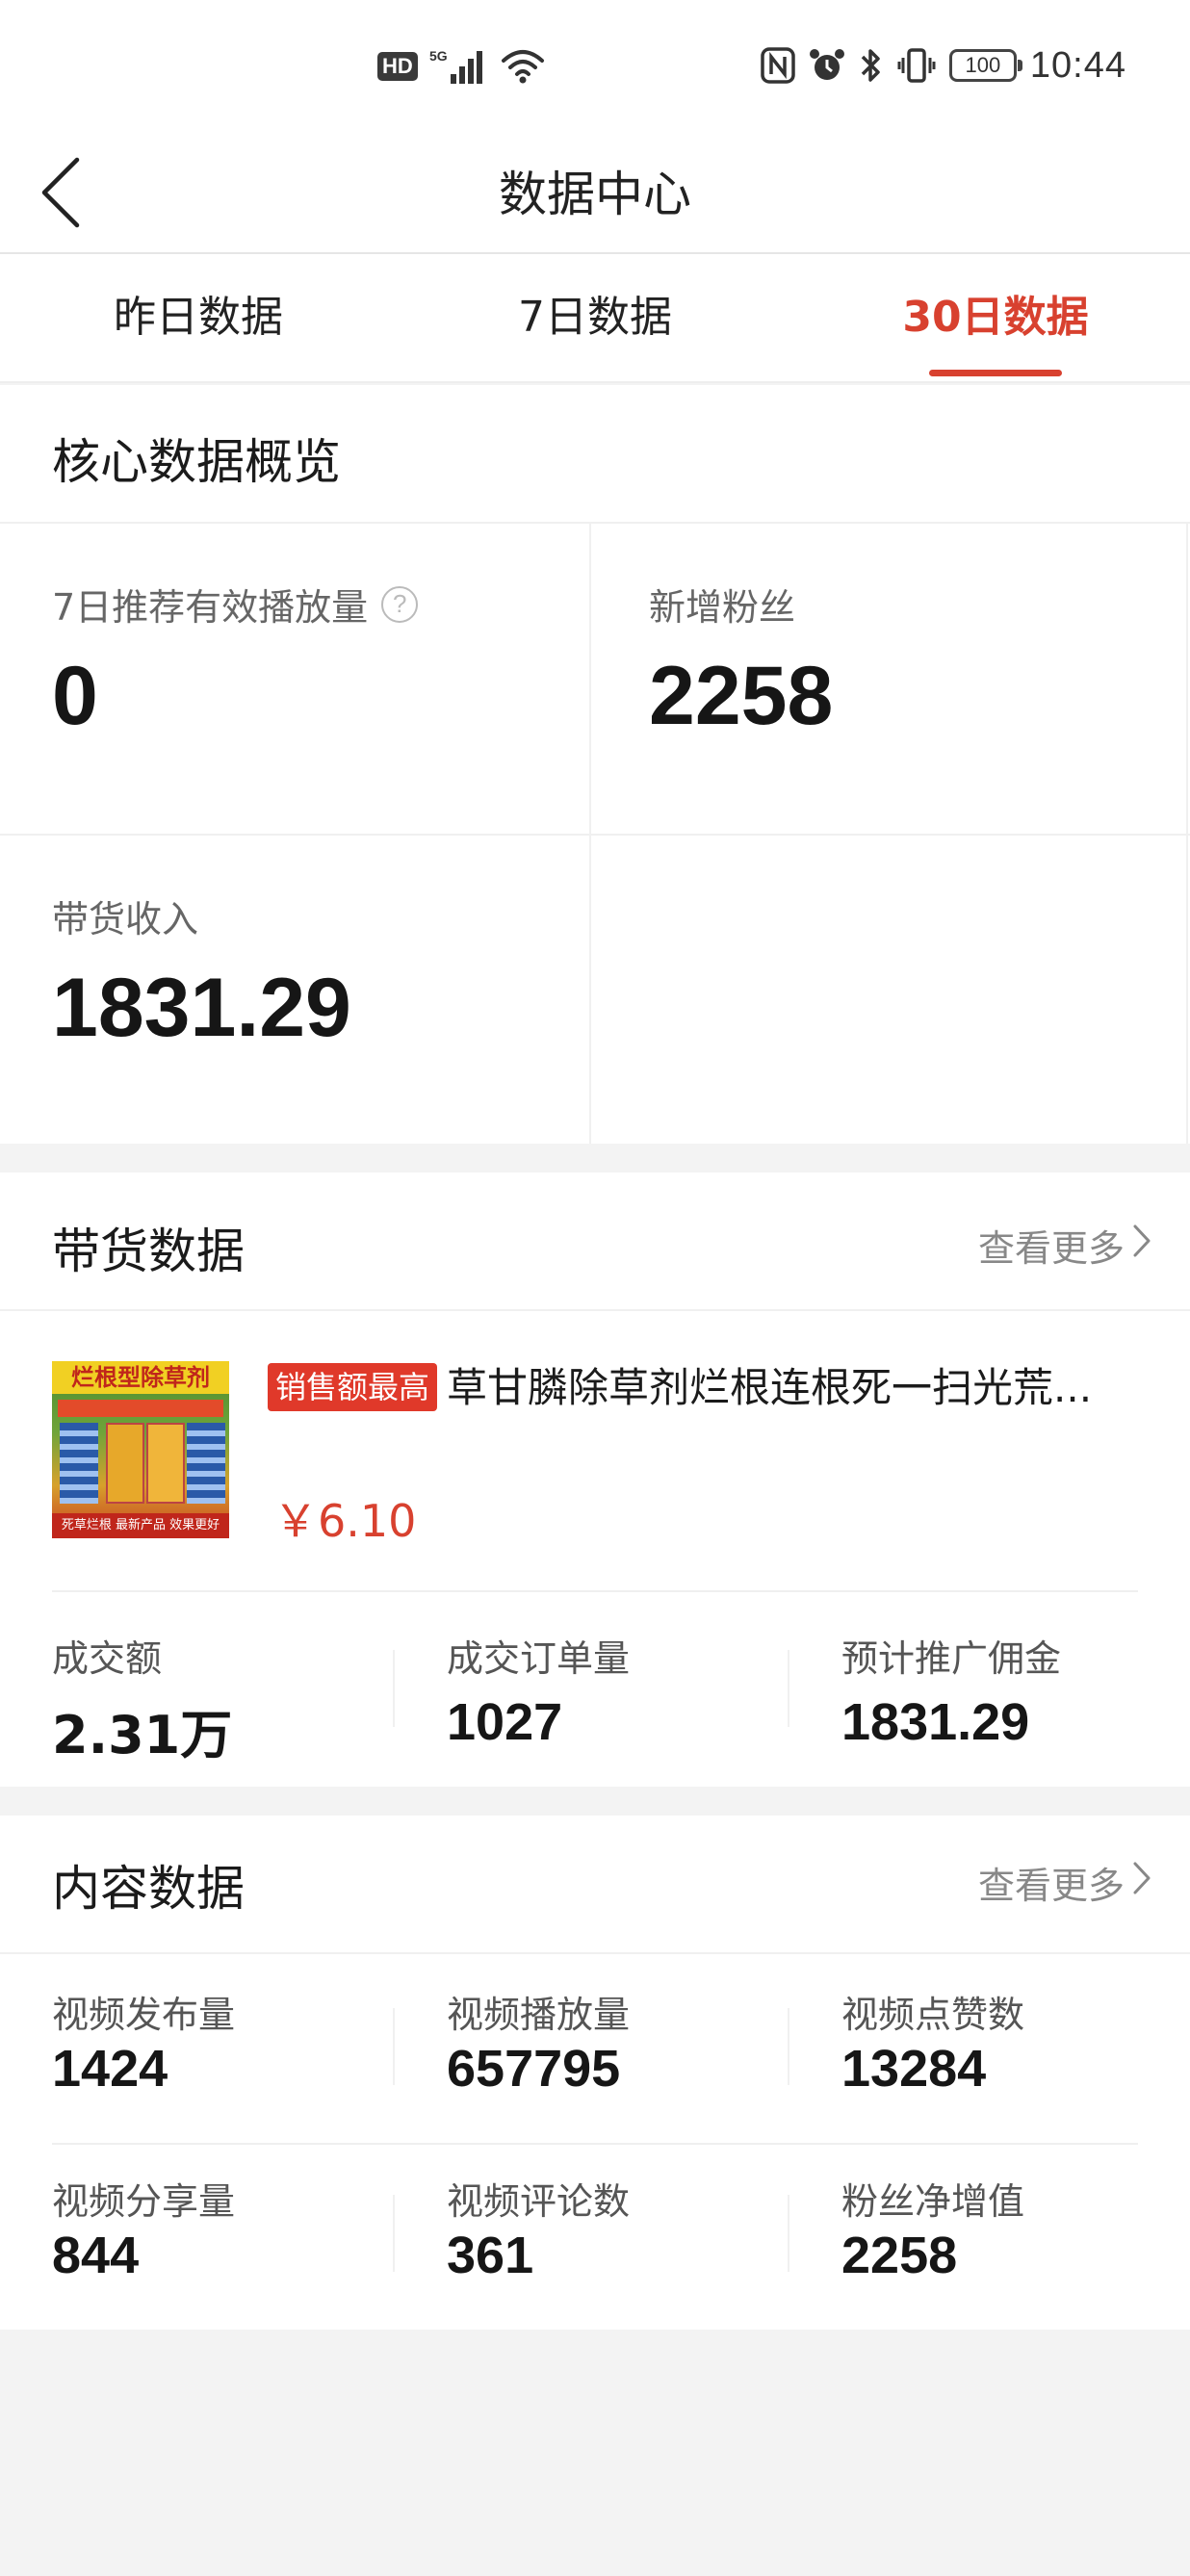 The width and height of the screenshot is (1190, 2576). Describe the element at coordinates (827, 65) in the screenshot. I see `alarm-icon` at that location.